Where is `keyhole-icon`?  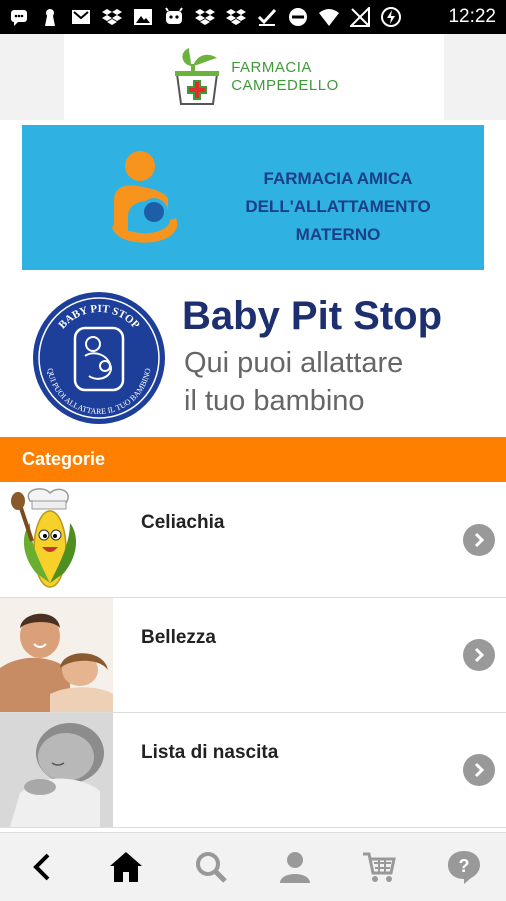 keyhole-icon is located at coordinates (50, 17).